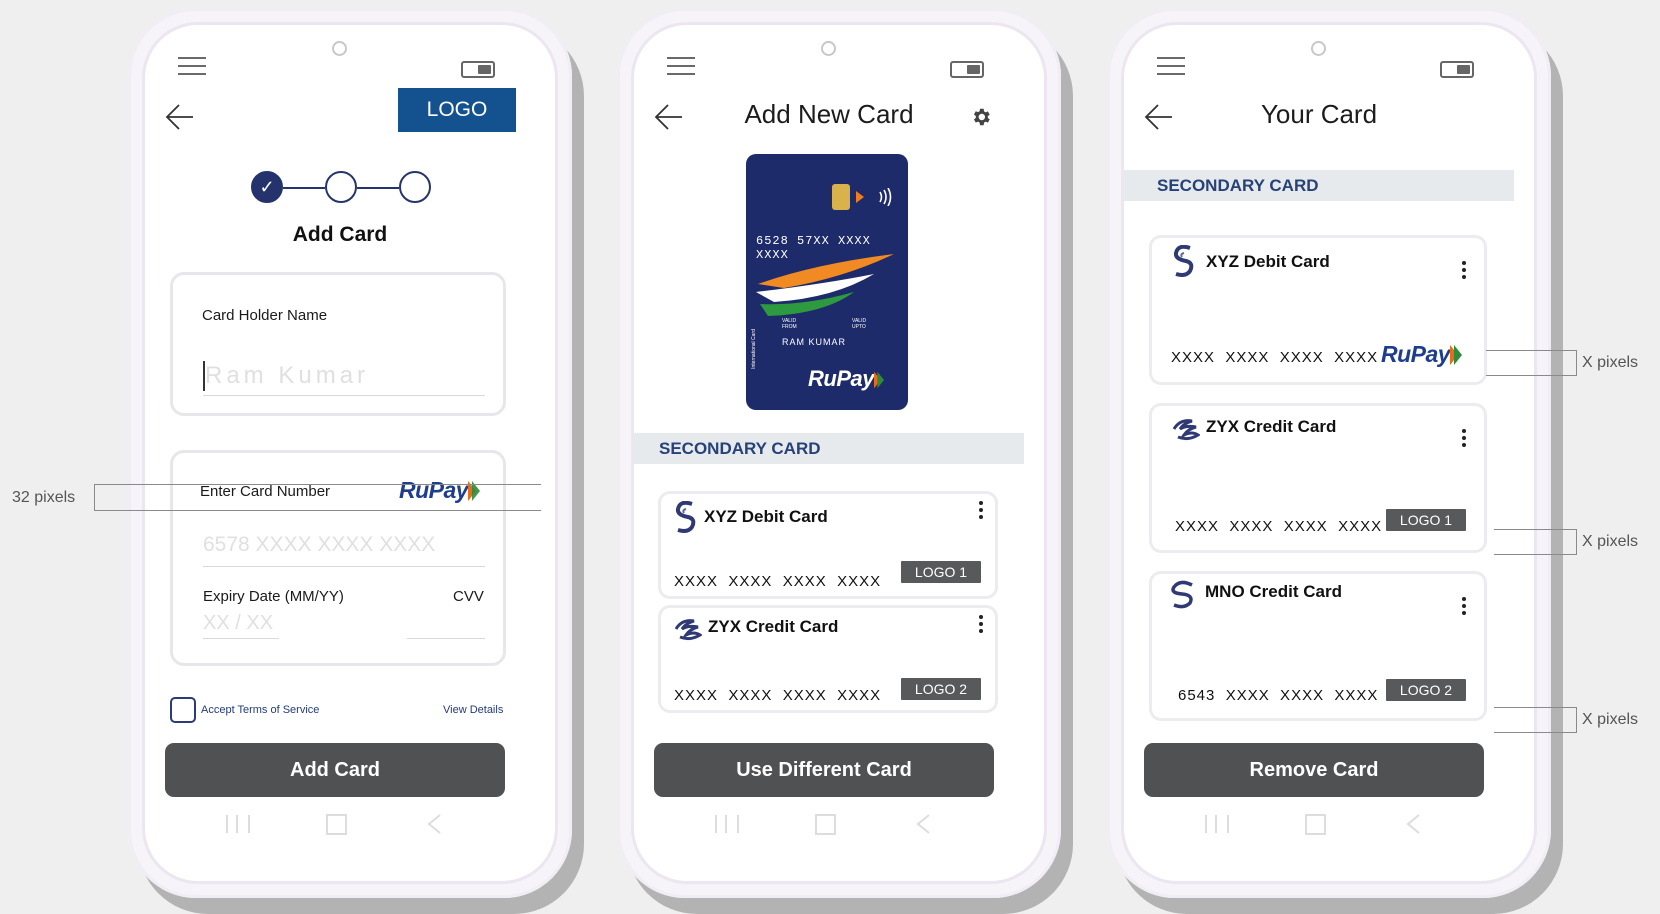 The width and height of the screenshot is (1660, 914). I want to click on terms-checkbox, so click(183, 710).